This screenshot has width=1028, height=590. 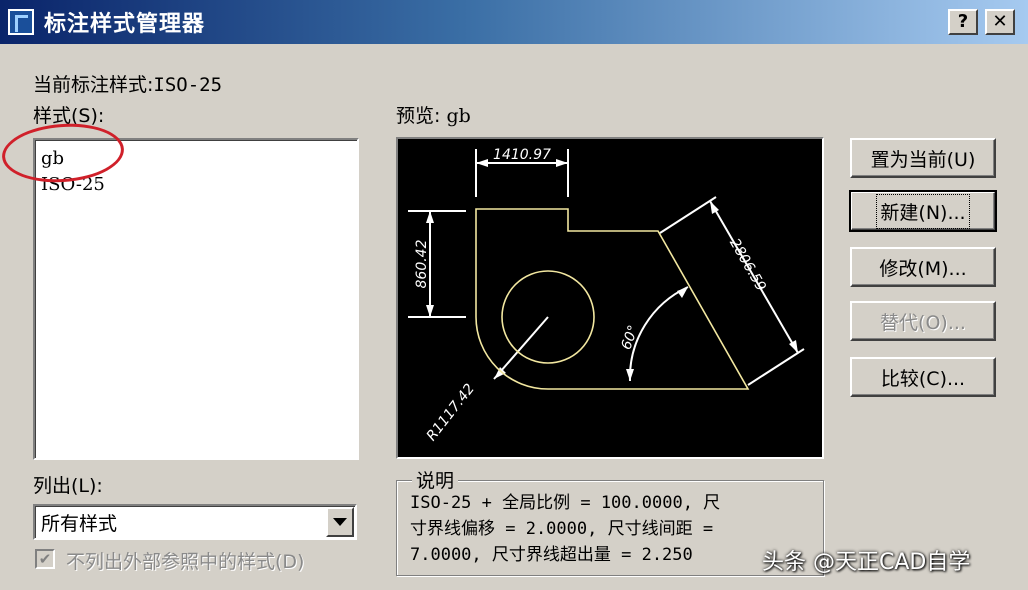 What do you see at coordinates (433, 116) in the screenshot?
I see `preview-label: 预览: gb` at bounding box center [433, 116].